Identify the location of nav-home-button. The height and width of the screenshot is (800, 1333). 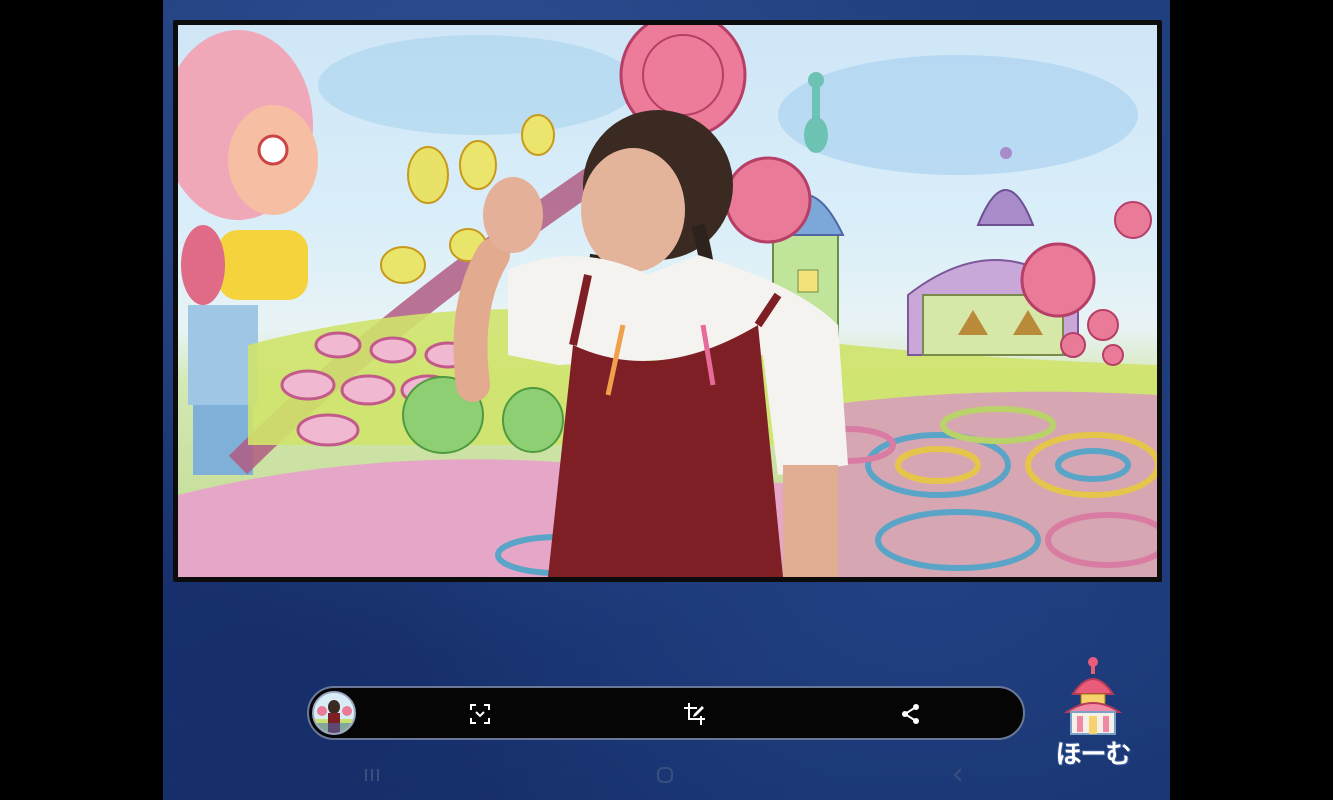
(665, 775).